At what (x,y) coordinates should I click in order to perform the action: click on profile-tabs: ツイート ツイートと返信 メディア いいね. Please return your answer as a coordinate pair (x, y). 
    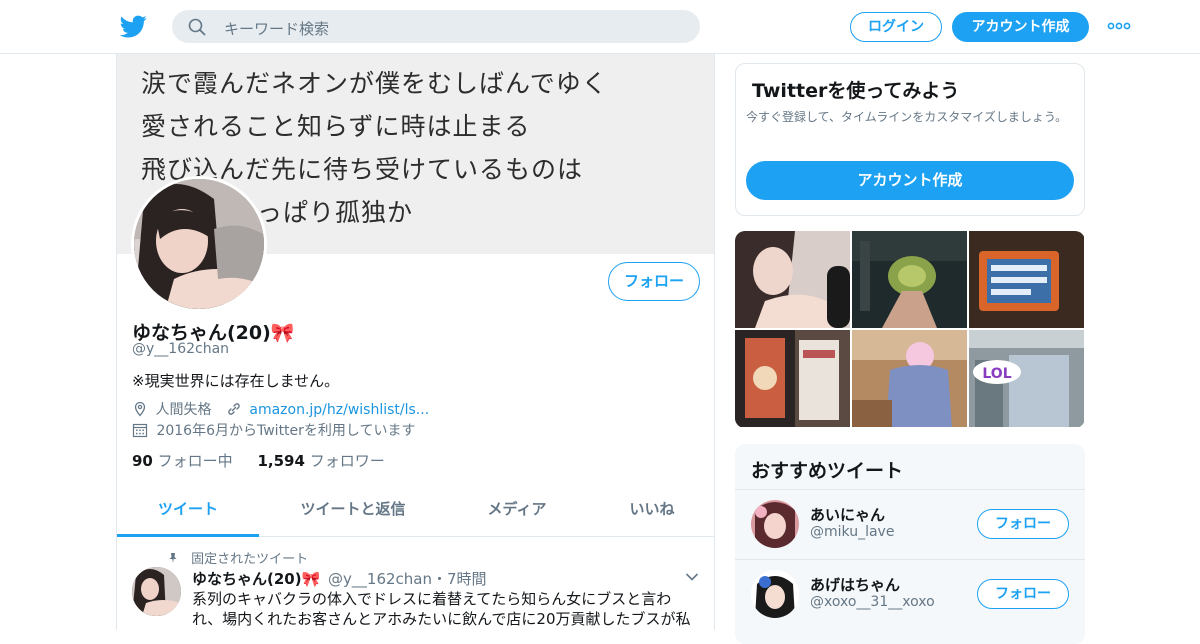
    Looking at the image, I should click on (415, 512).